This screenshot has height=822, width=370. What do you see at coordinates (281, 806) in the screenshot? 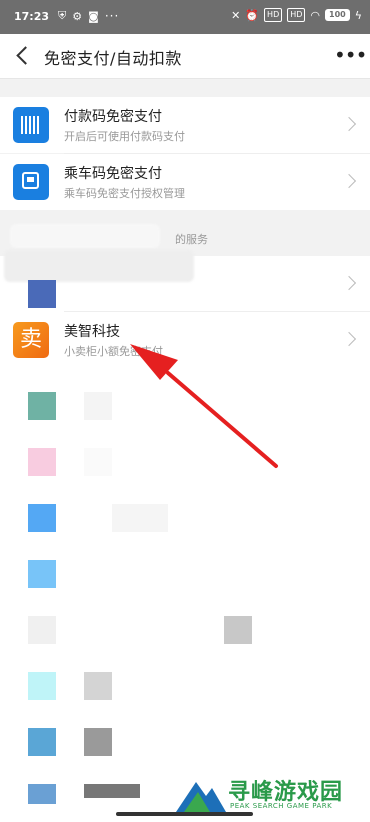
I see `watermark-subtitle: PEAK SEARCH GAME PARK` at bounding box center [281, 806].